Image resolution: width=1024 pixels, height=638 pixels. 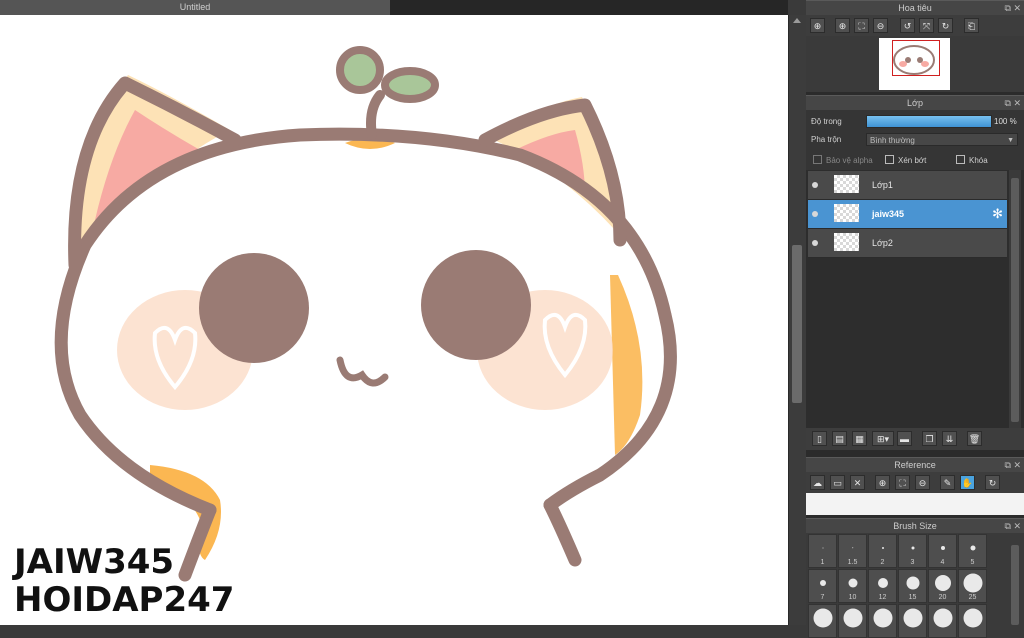 I want to click on brush-size-cell: 5, so click(x=972, y=551).